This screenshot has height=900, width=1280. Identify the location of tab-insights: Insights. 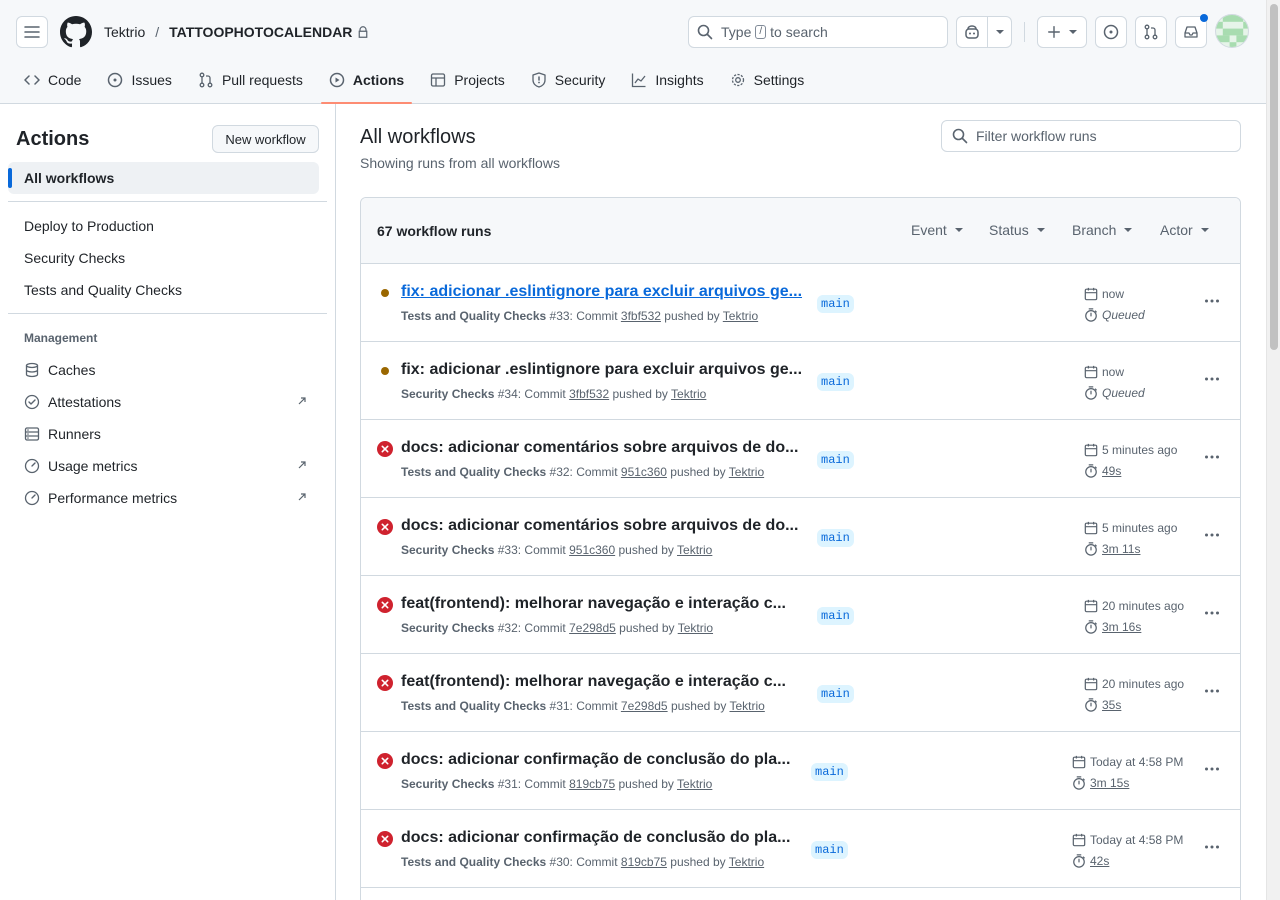
(667, 80).